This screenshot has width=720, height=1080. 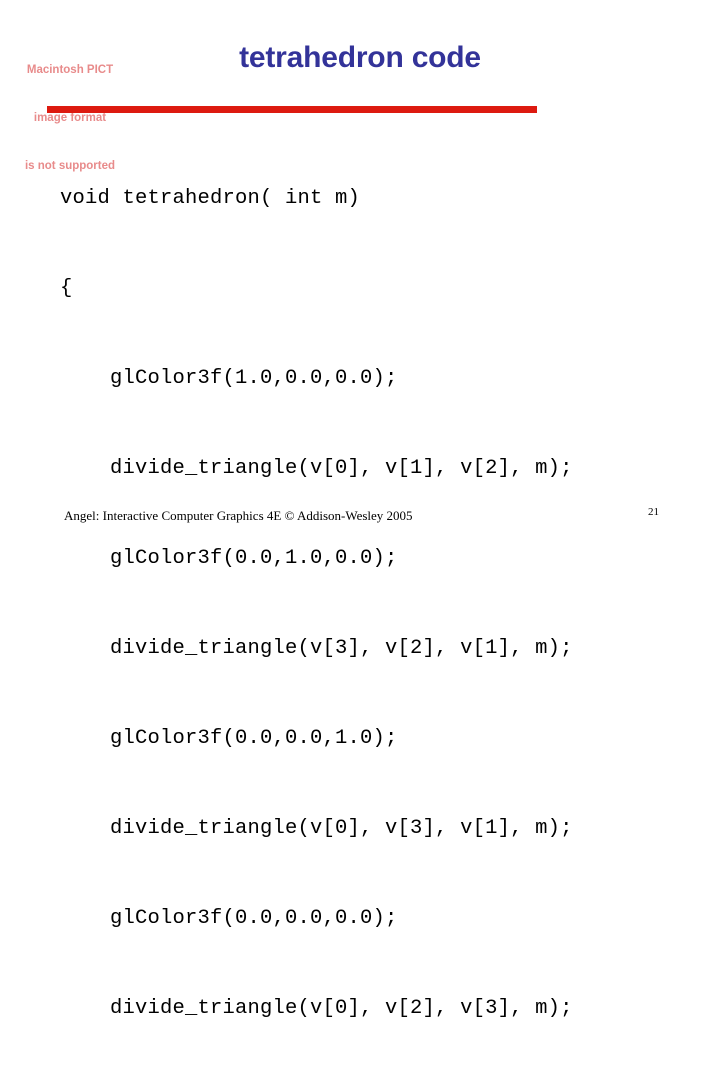 What do you see at coordinates (316, 468) in the screenshot?
I see `code-line: divide_triangle(v[0], v[1], v[2], m);` at bounding box center [316, 468].